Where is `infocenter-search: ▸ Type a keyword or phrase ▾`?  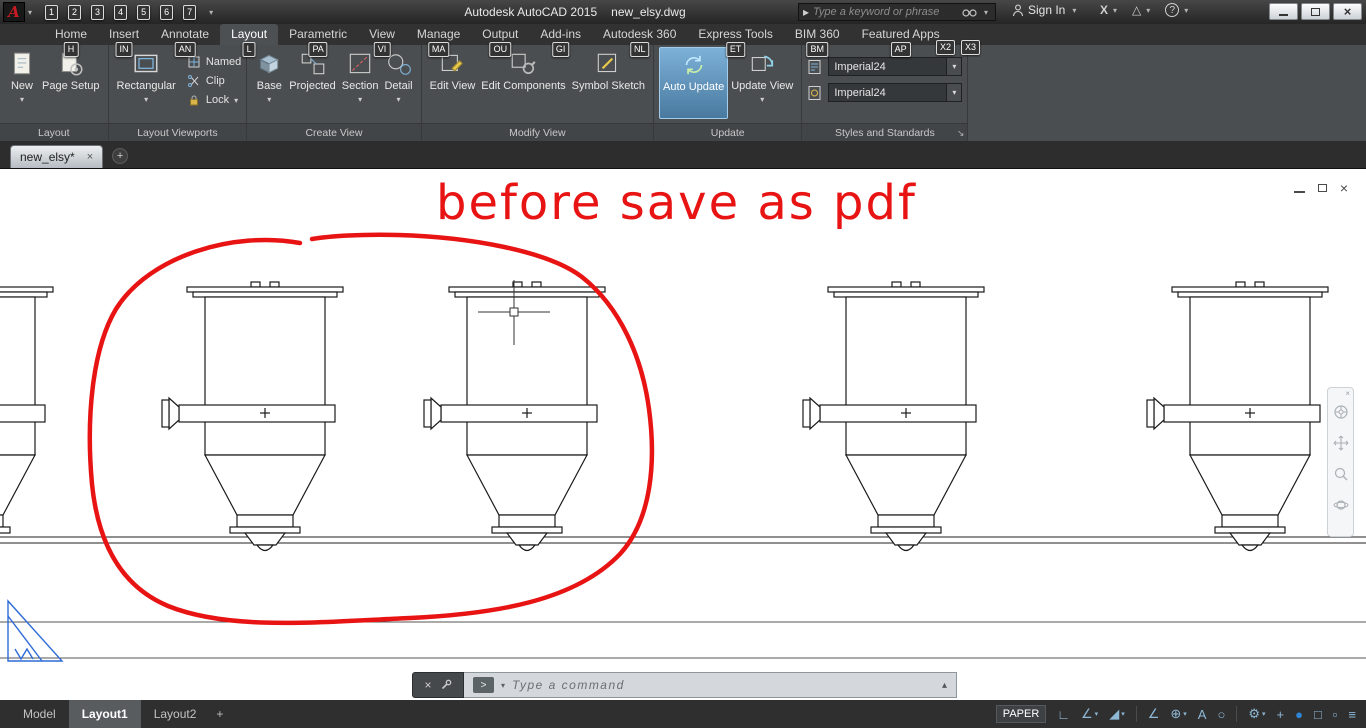
infocenter-search: ▸ Type a keyword or phrase ▾ is located at coordinates (897, 12).